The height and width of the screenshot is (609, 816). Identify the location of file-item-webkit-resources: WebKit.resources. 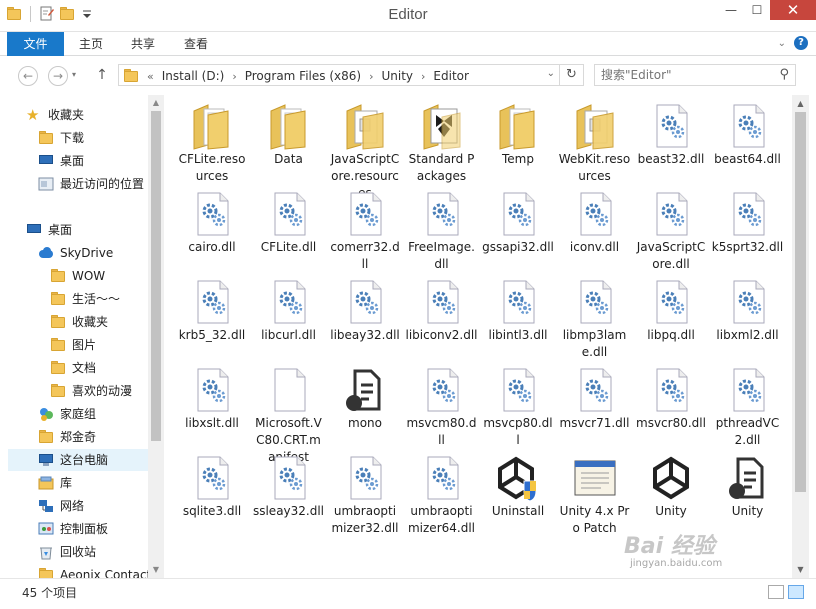
(595, 143).